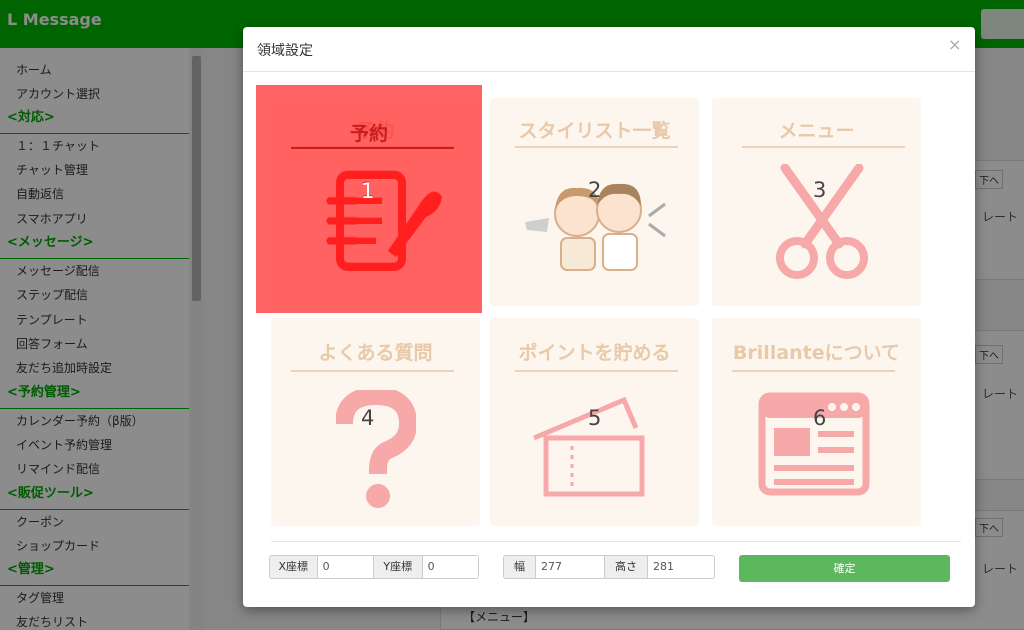 The height and width of the screenshot is (630, 1024). Describe the element at coordinates (816, 353) in the screenshot. I see `tile-title: Brillanteについて` at that location.